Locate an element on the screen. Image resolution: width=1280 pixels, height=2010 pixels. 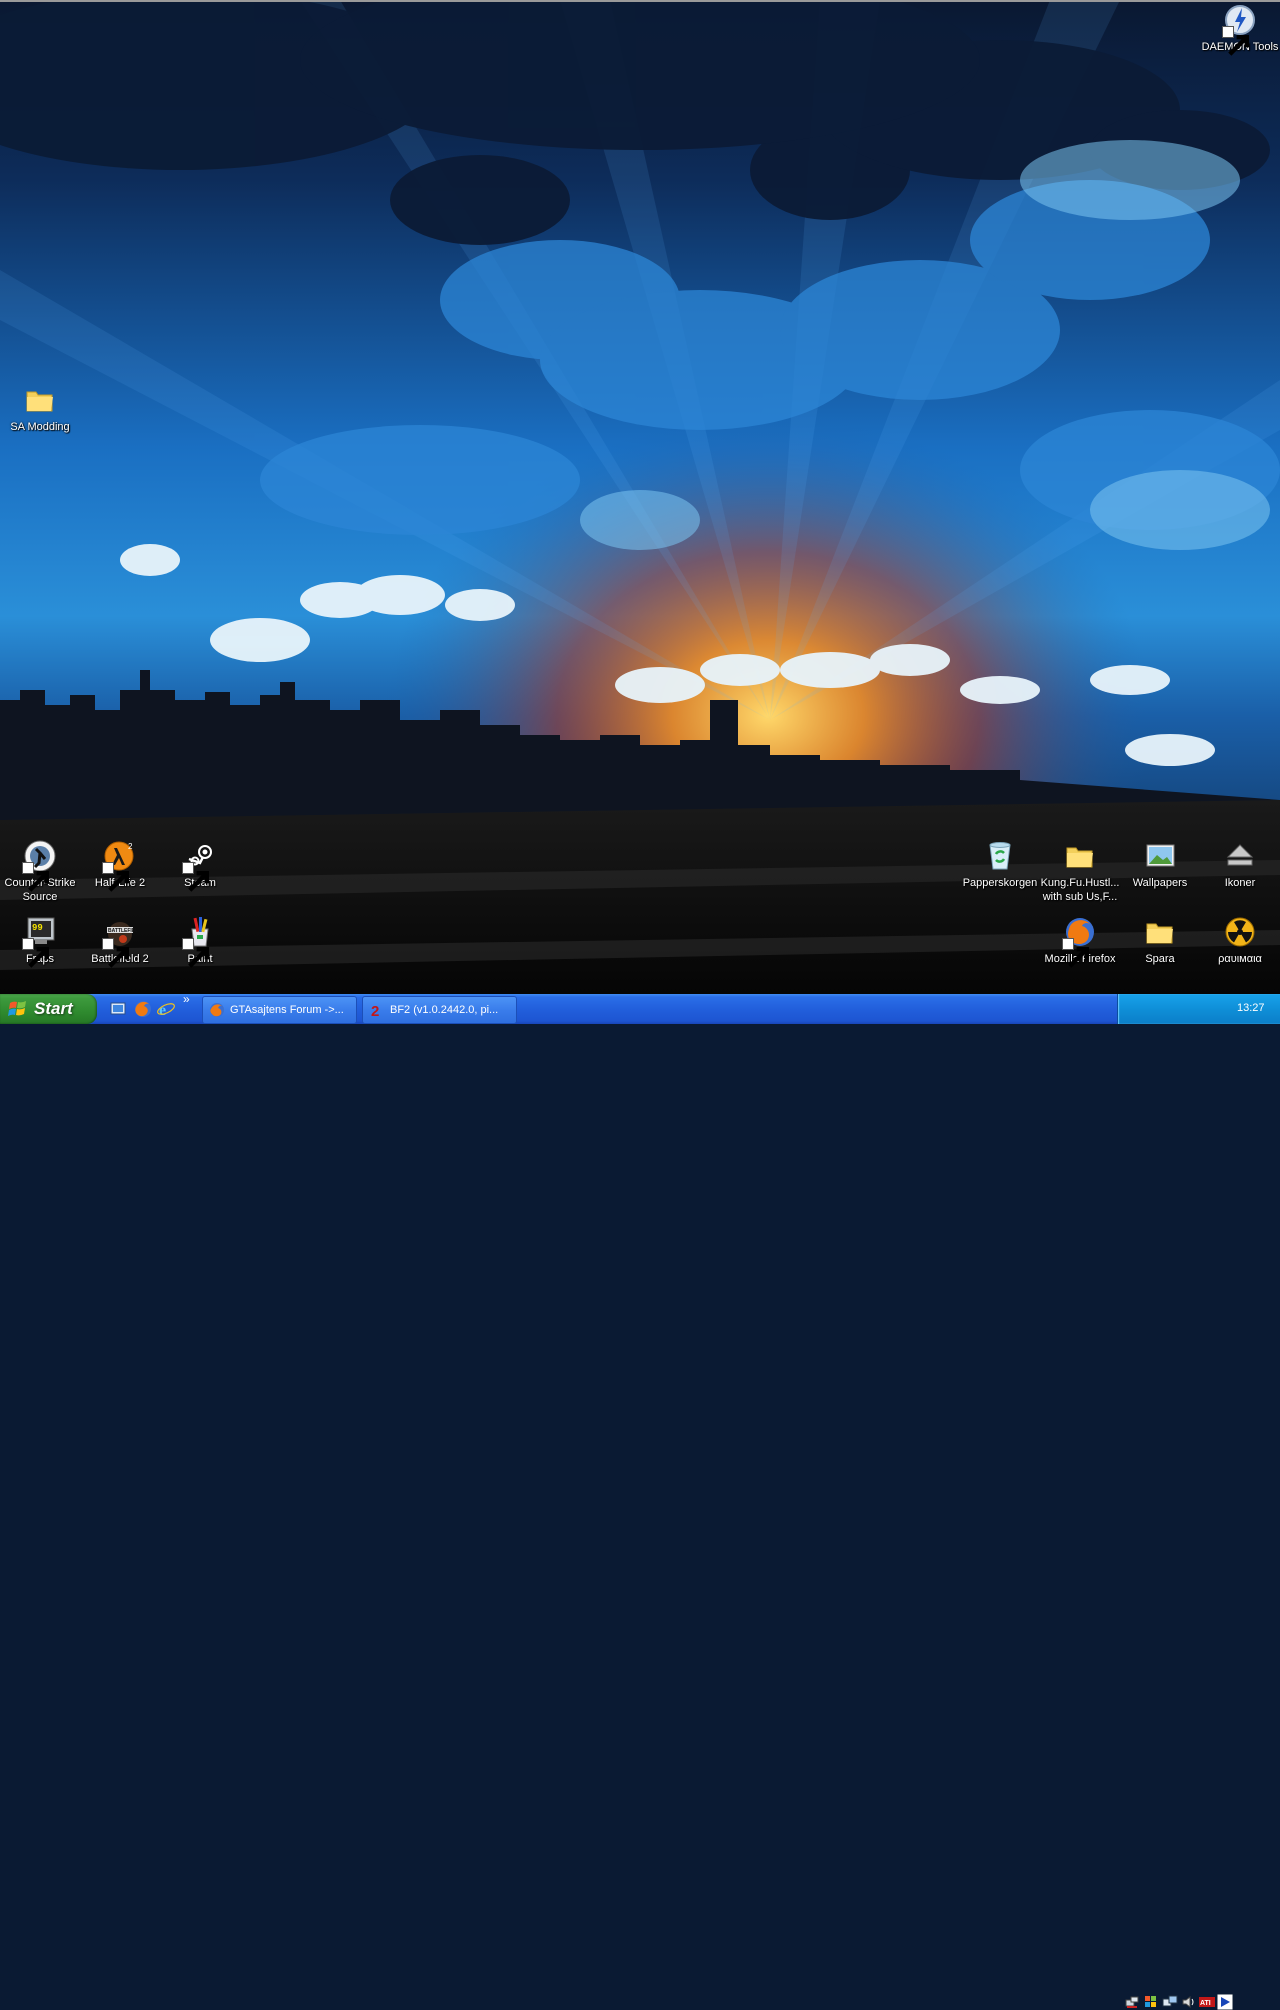
desktop-icon-wallpapers: Wallpapers is located at coordinates (1160, 864).